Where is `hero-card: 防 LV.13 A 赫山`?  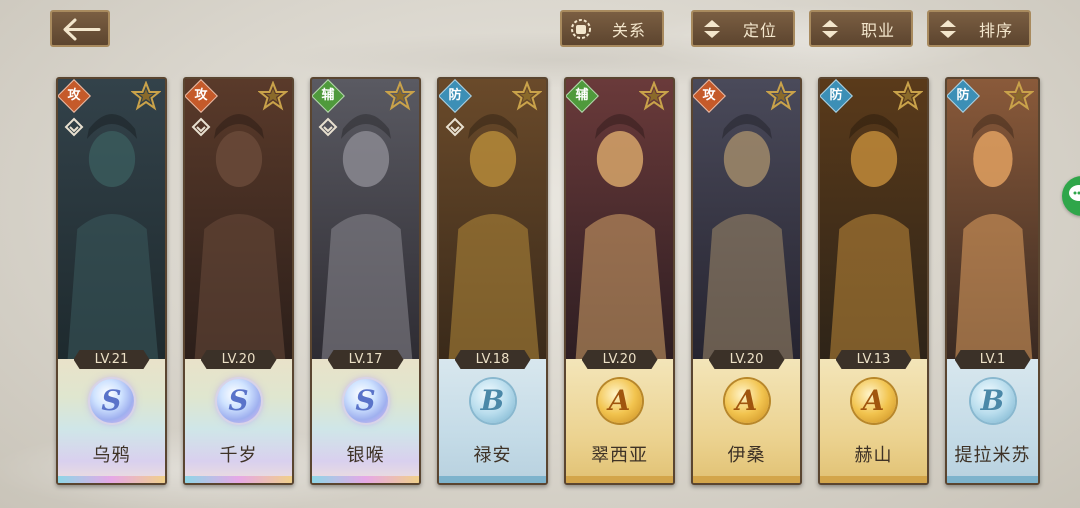 hero-card: 防 LV.13 A 赫山 is located at coordinates (873, 281).